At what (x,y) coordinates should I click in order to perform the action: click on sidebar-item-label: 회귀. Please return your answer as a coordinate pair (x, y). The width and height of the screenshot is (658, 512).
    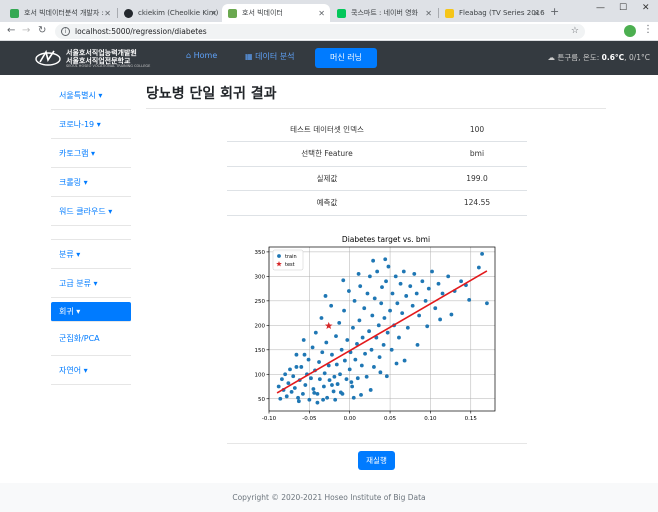
    Looking at the image, I should click on (66, 311).